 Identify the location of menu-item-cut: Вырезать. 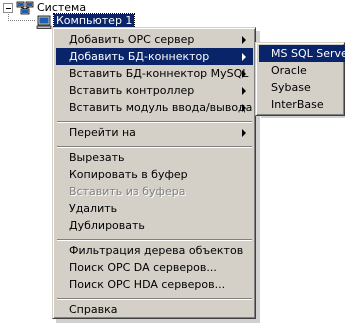
(154, 157).